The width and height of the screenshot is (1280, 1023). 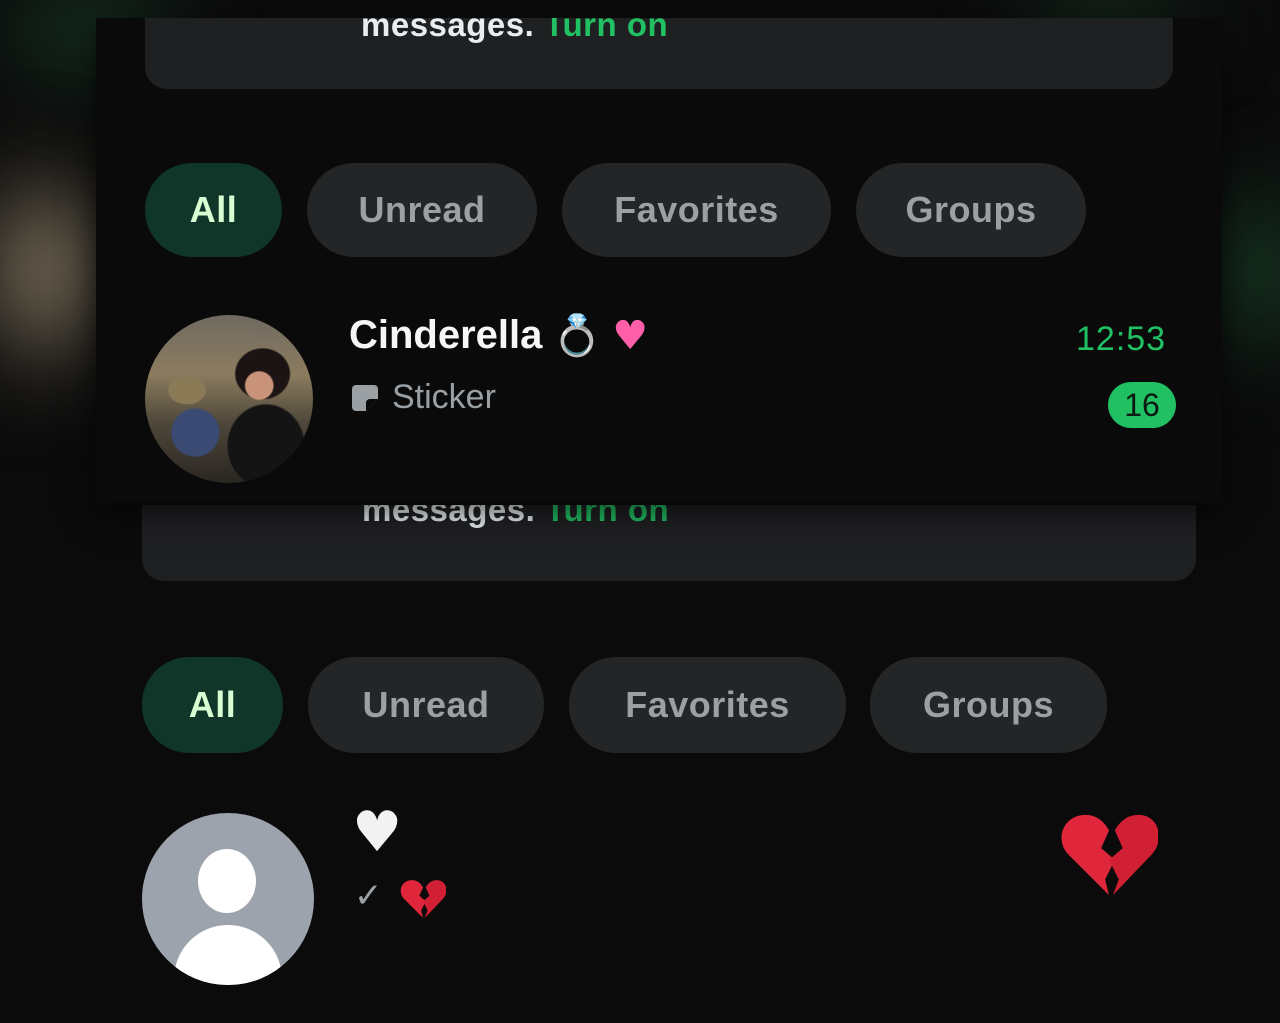 I want to click on contact-avatar, so click(x=229, y=399).